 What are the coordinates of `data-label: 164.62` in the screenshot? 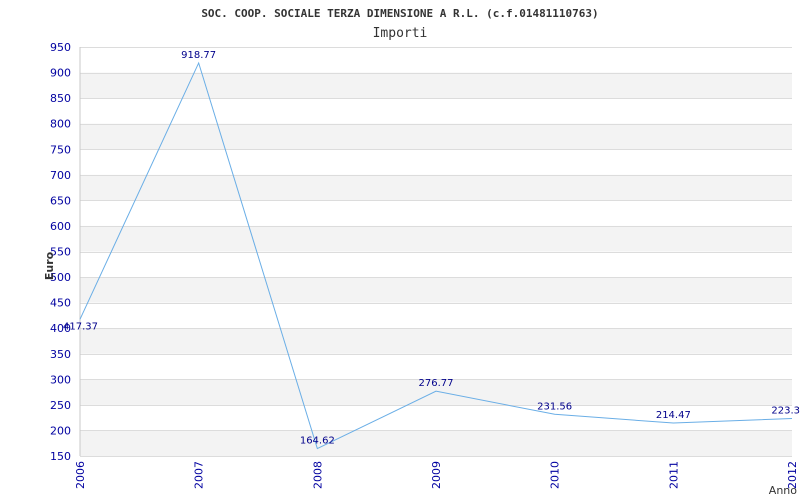 It's located at (317, 441).